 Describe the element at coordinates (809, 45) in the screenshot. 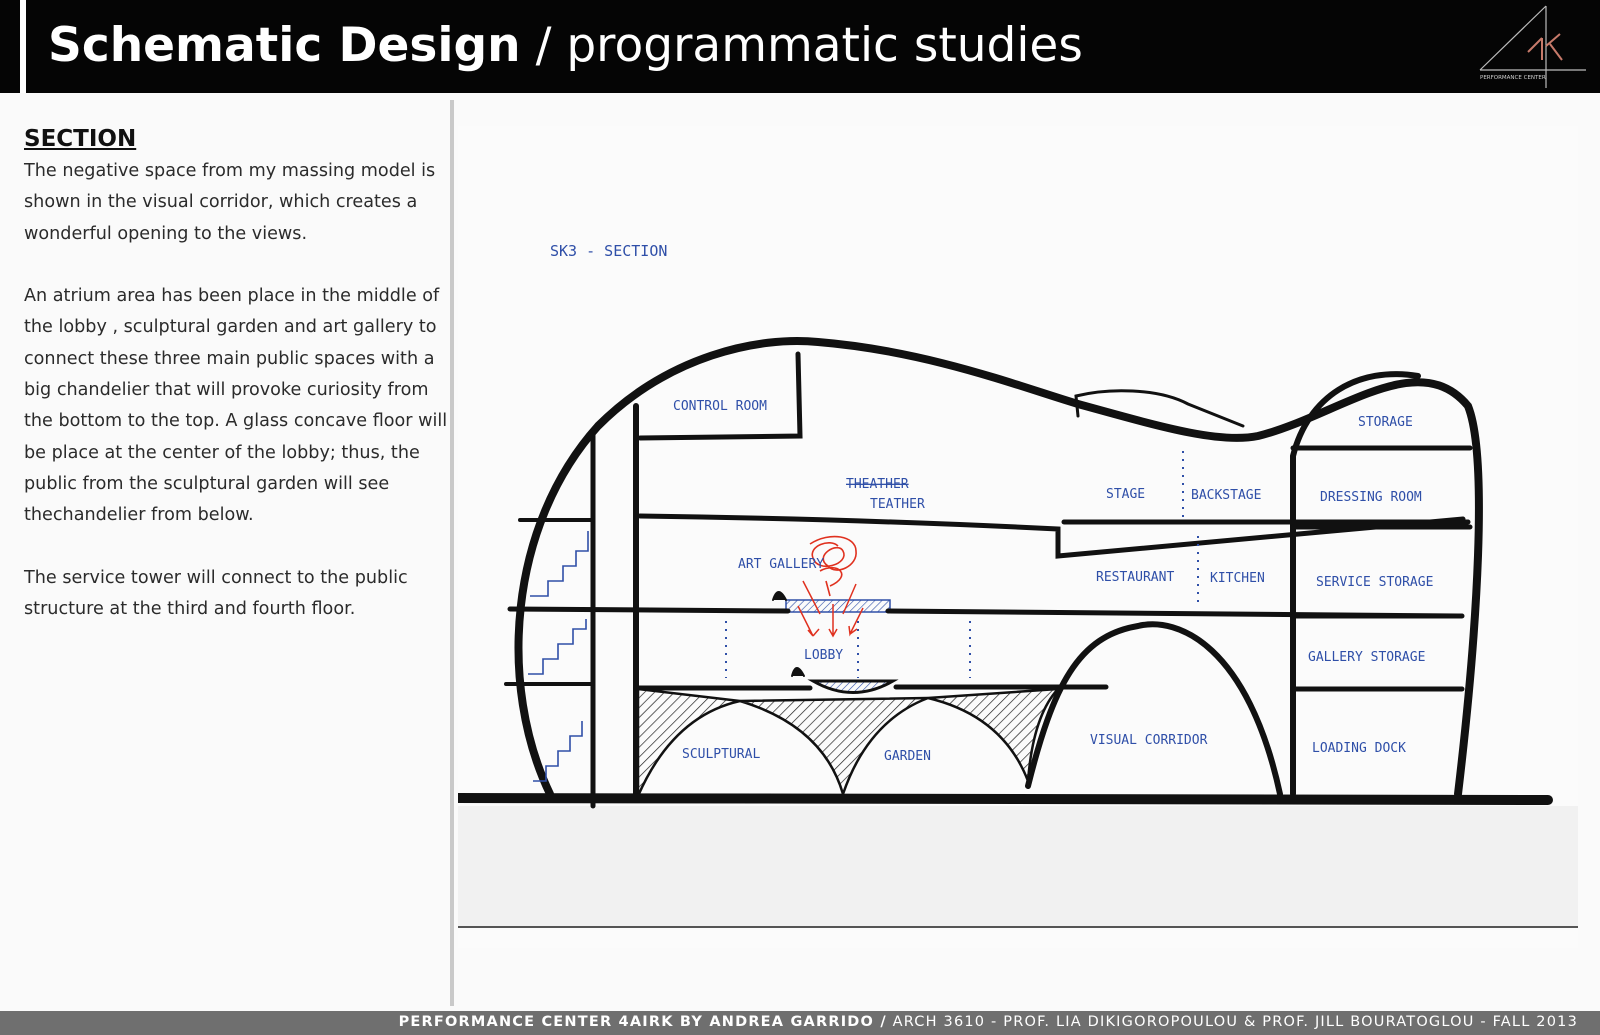

I see `title-subtitle: / programmatic studies` at that location.